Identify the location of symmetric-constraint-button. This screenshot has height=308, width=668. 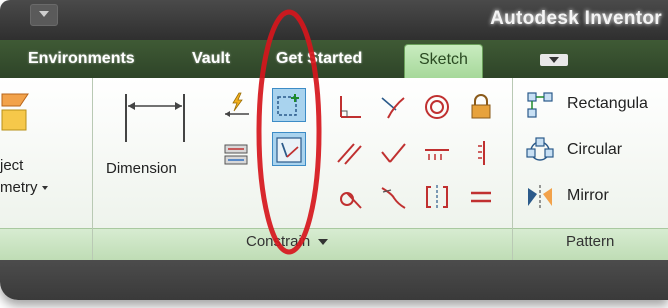
(437, 197).